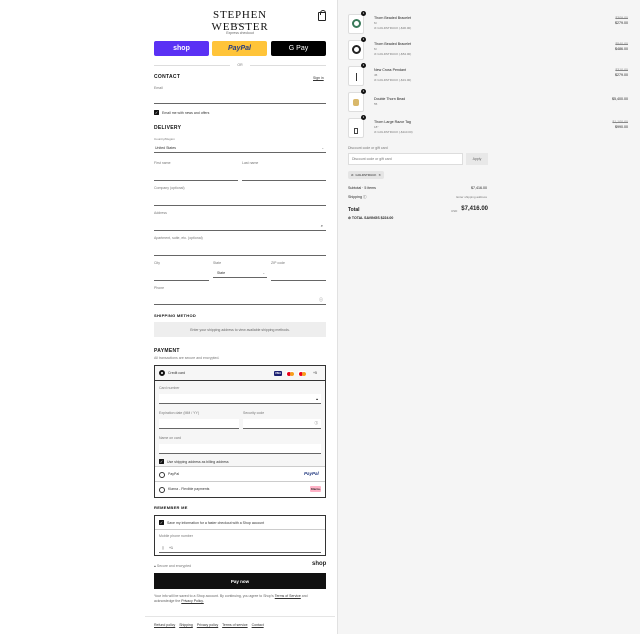 Image resolution: width=640 pixels, height=634 pixels. Describe the element at coordinates (479, 188) in the screenshot. I see `subtotal-value: $7,416.00` at that location.